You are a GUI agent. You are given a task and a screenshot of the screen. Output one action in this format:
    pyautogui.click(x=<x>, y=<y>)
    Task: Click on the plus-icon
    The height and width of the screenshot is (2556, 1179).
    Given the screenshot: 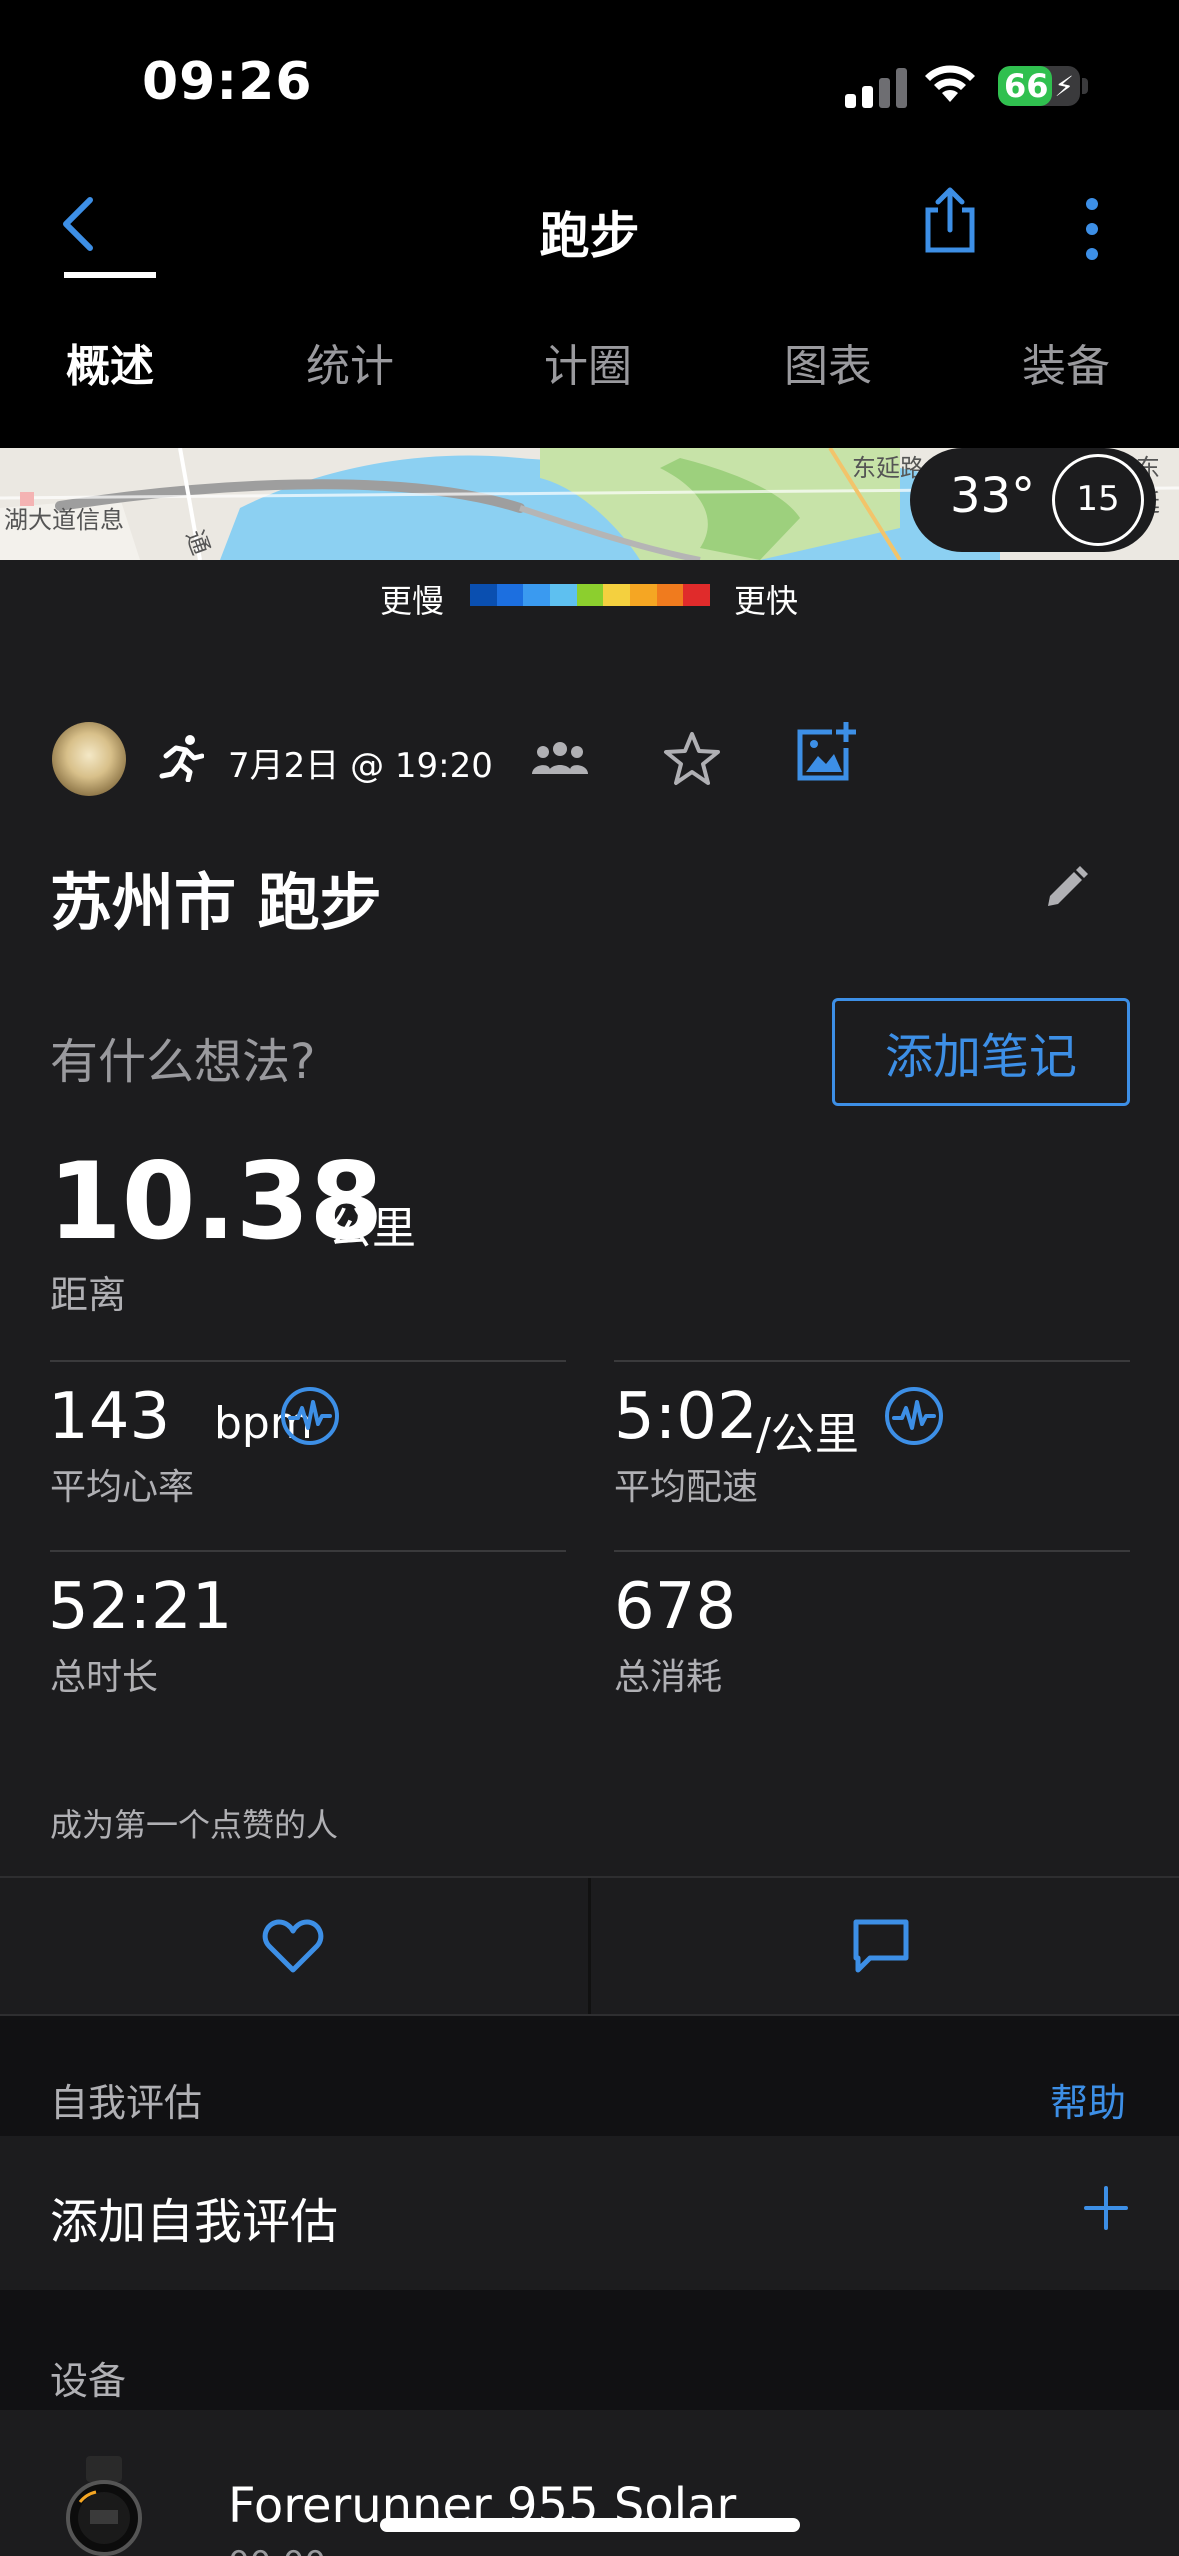 What is the action you would take?
    pyautogui.click(x=1106, y=2208)
    